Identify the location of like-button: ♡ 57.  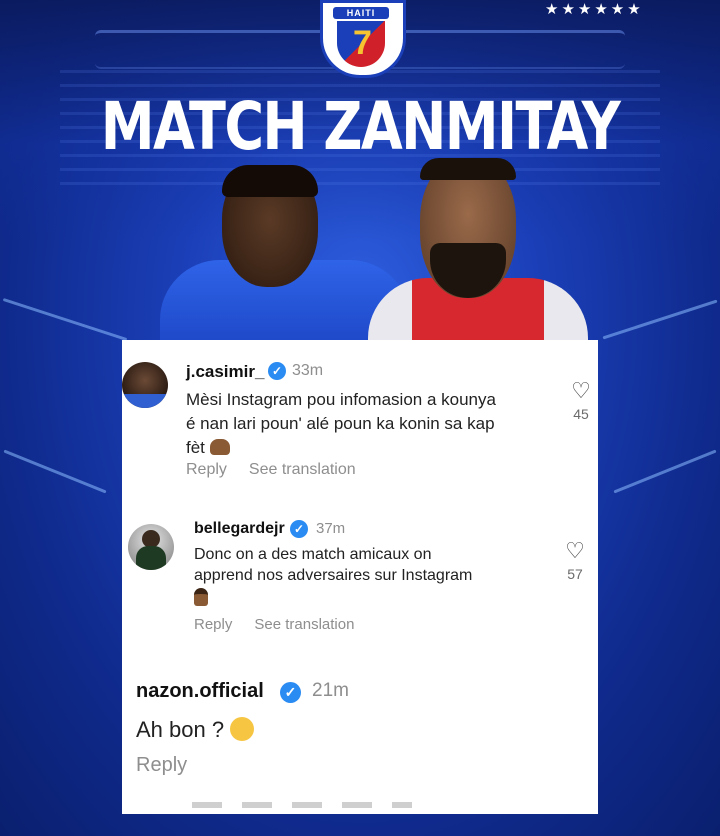
(575, 561).